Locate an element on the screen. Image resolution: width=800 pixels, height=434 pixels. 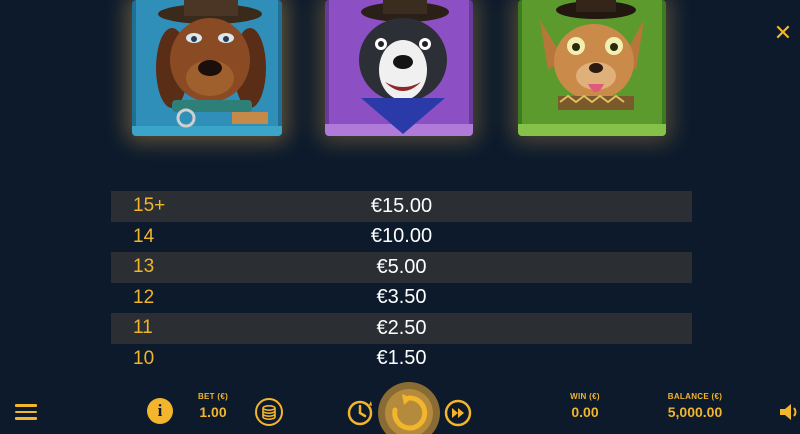
table-row: 12 €3.50 is located at coordinates (401, 298).